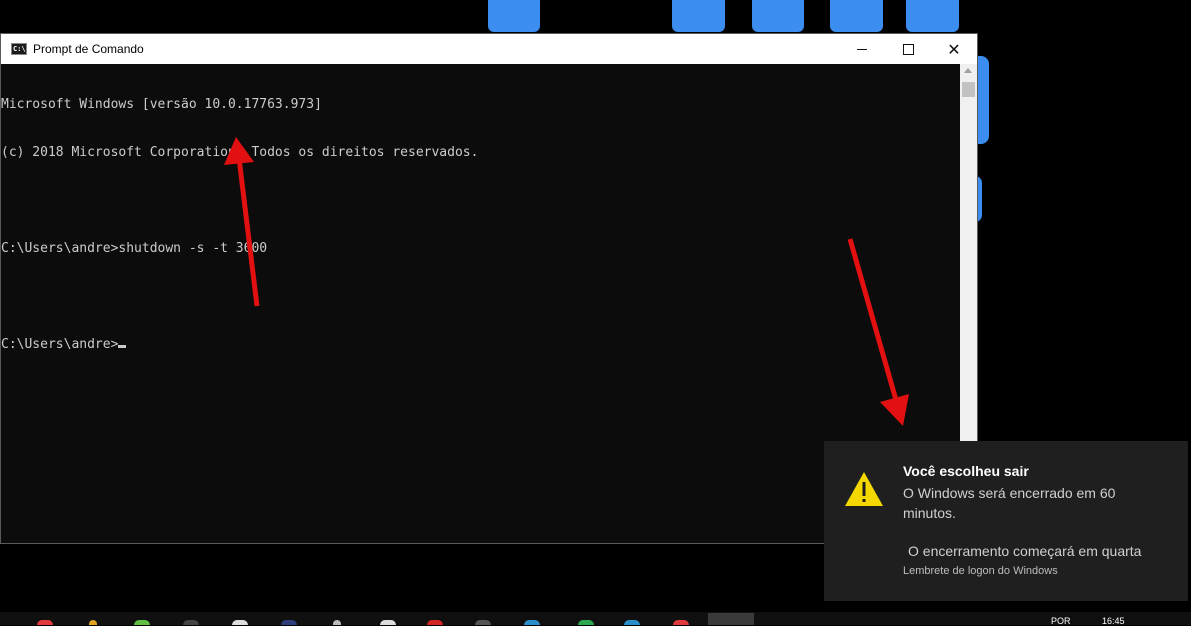 This screenshot has height=626, width=1191. I want to click on scroll-up-icon, so click(968, 70).